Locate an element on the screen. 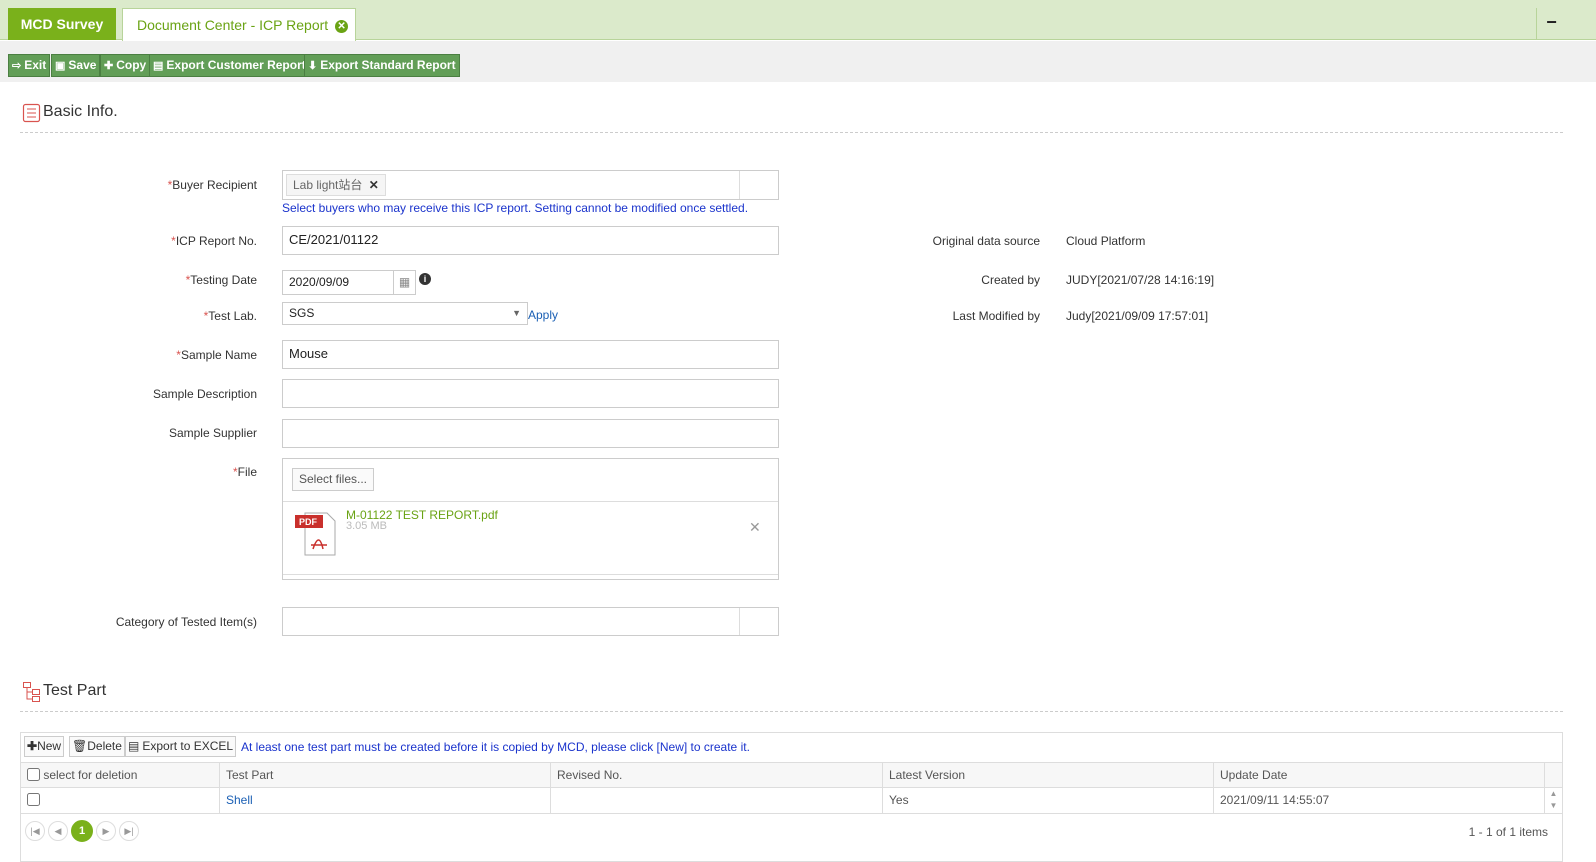 The image size is (1596, 862). buyer-tag: Lab light站台 ✕ is located at coordinates (336, 185).